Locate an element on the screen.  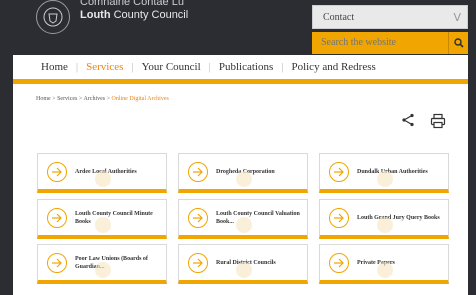
nav-publications: Publications is located at coordinates (246, 67).